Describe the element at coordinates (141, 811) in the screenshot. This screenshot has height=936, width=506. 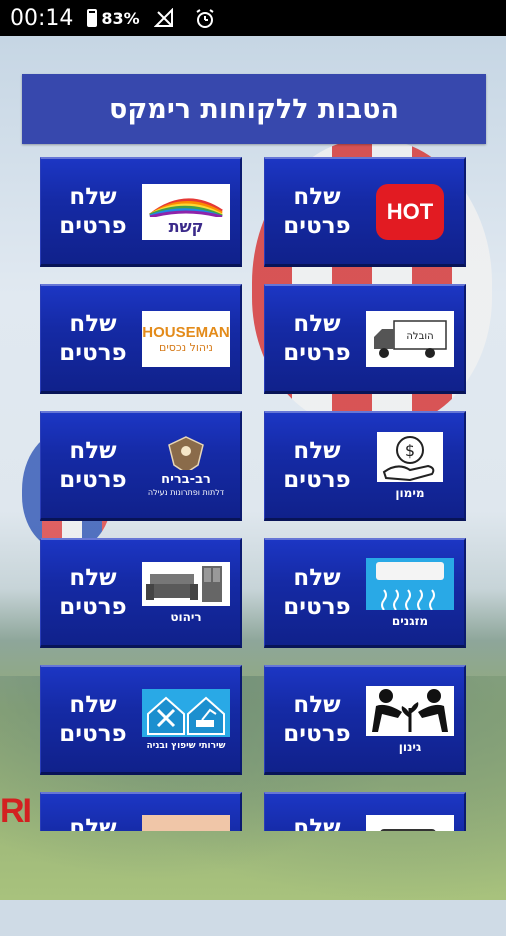
I see `benefit-tile-partial: שלח` at that location.